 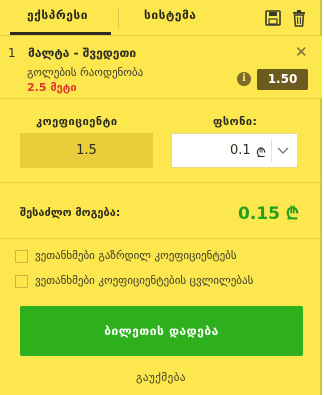 What do you see at coordinates (244, 79) in the screenshot?
I see `info-icon: i` at bounding box center [244, 79].